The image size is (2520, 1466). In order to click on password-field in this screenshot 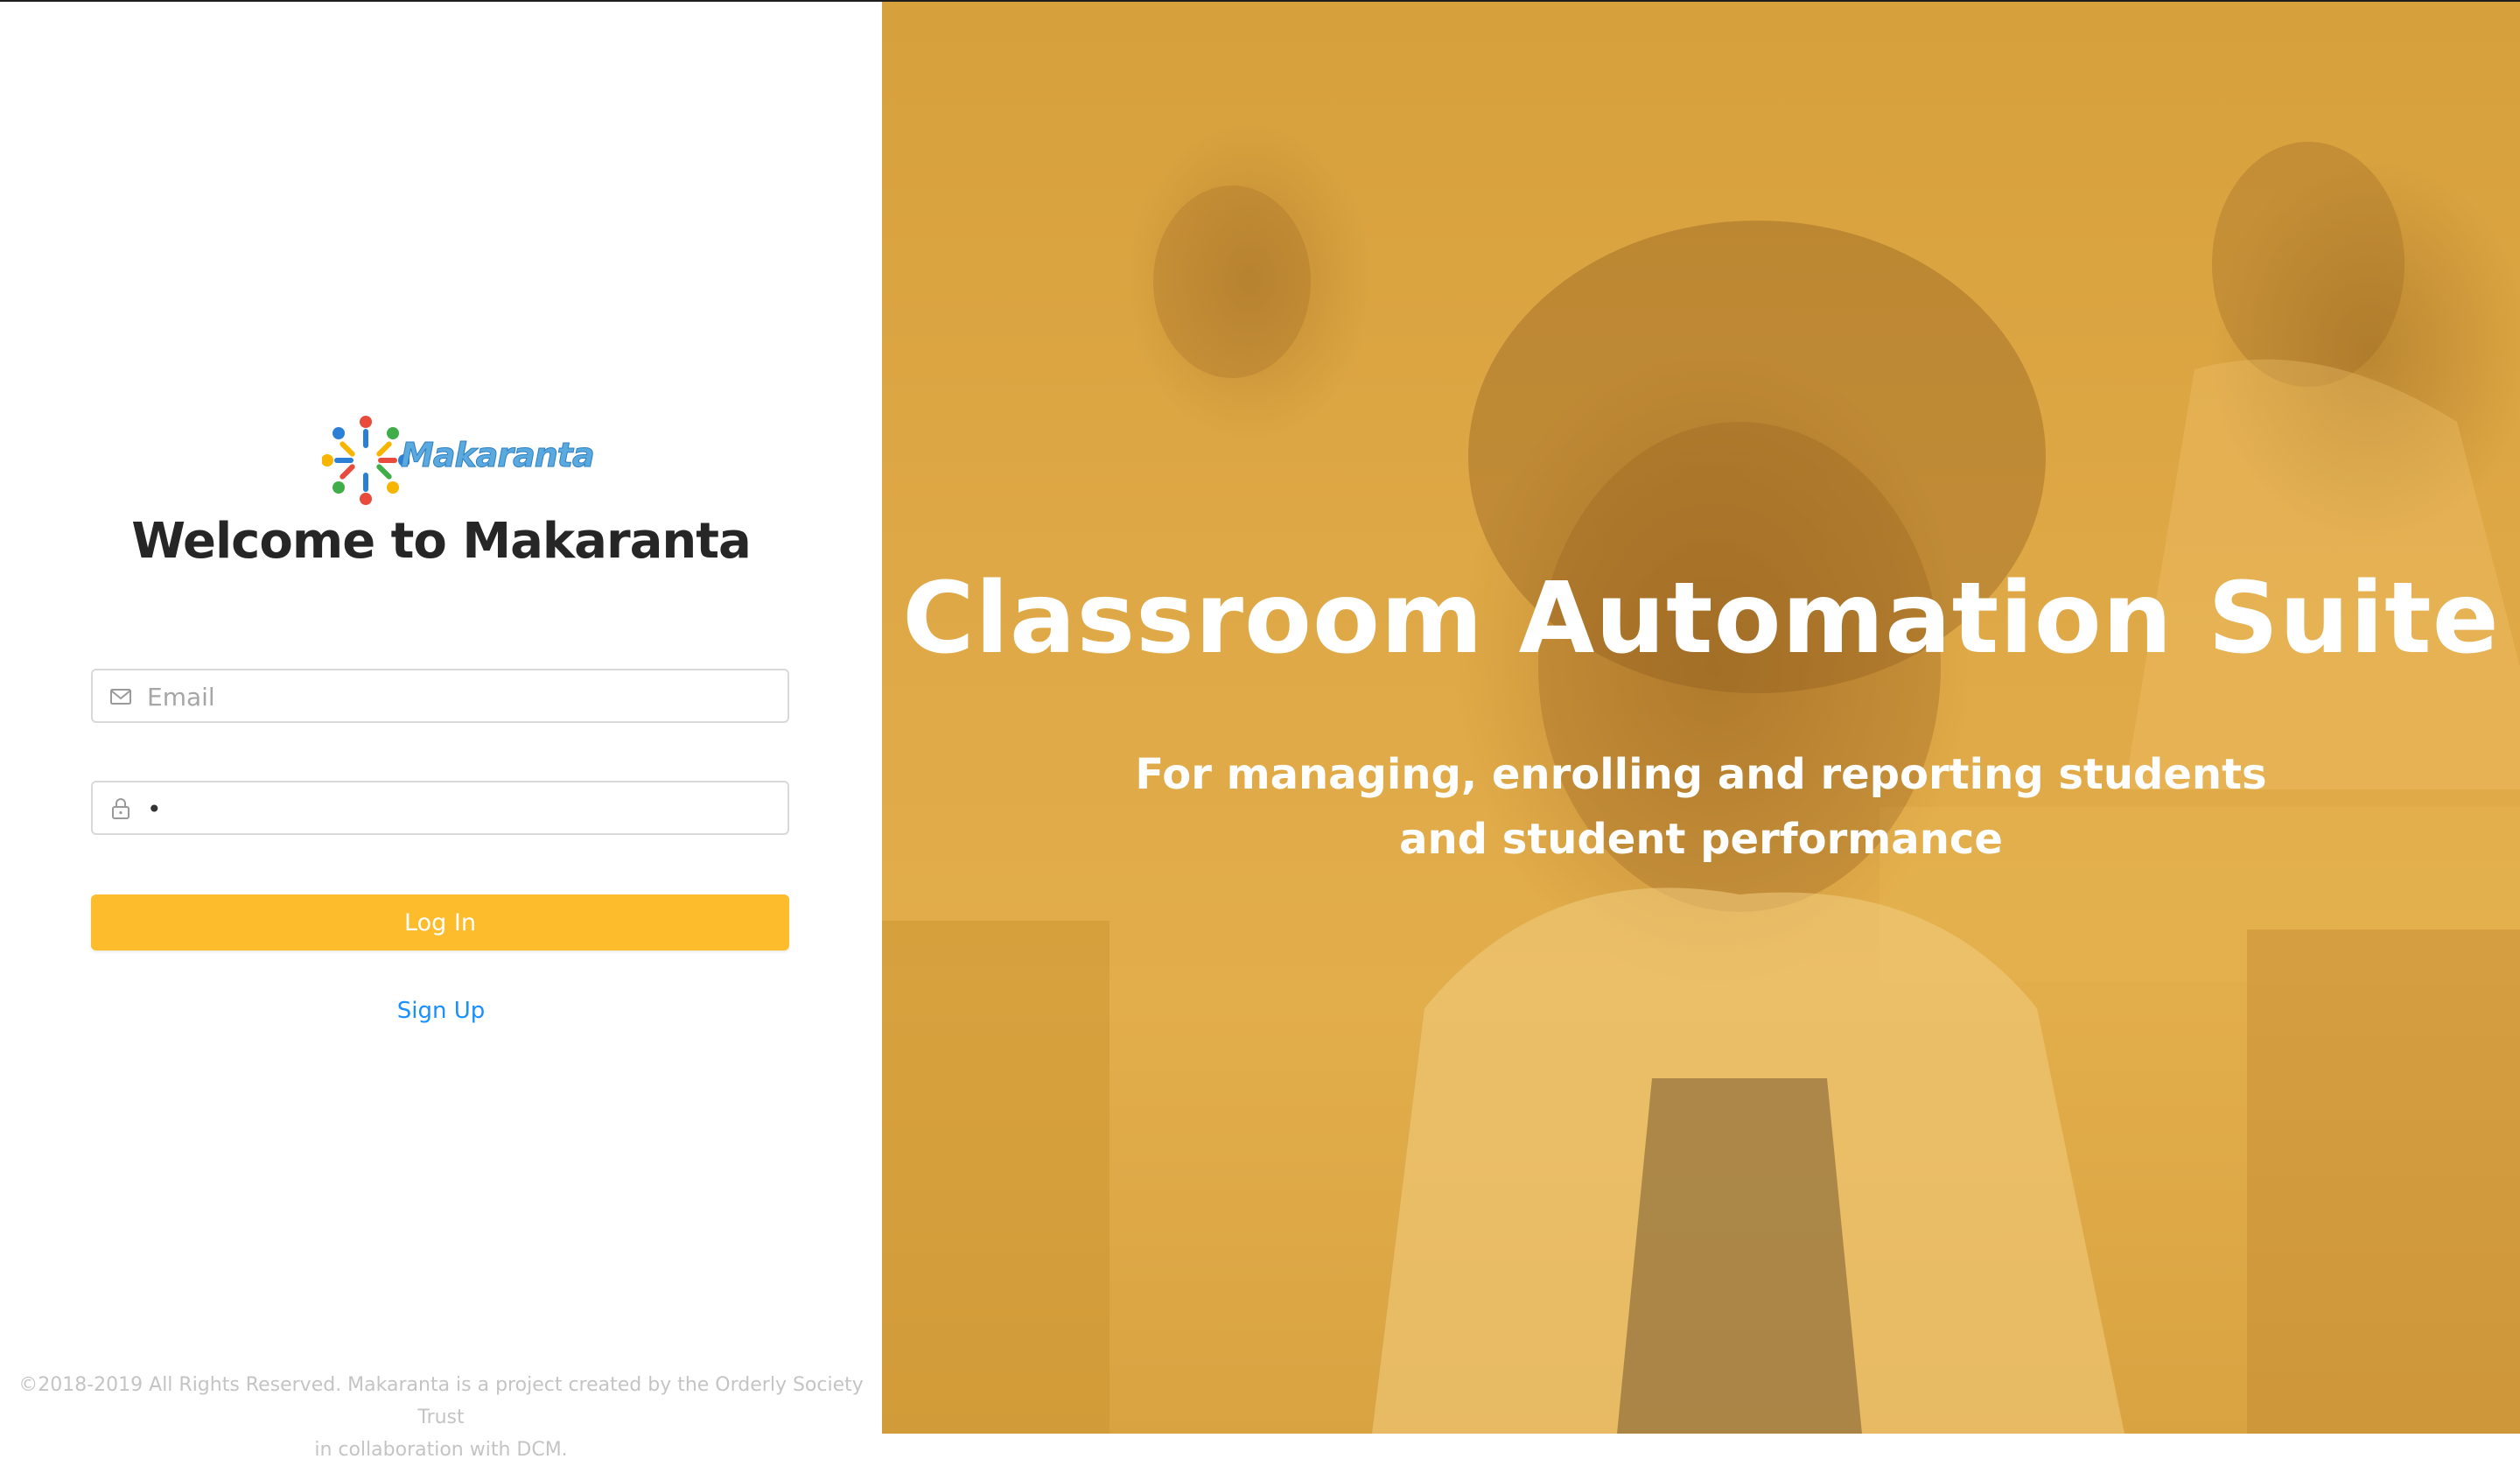, I will do `click(440, 808)`.